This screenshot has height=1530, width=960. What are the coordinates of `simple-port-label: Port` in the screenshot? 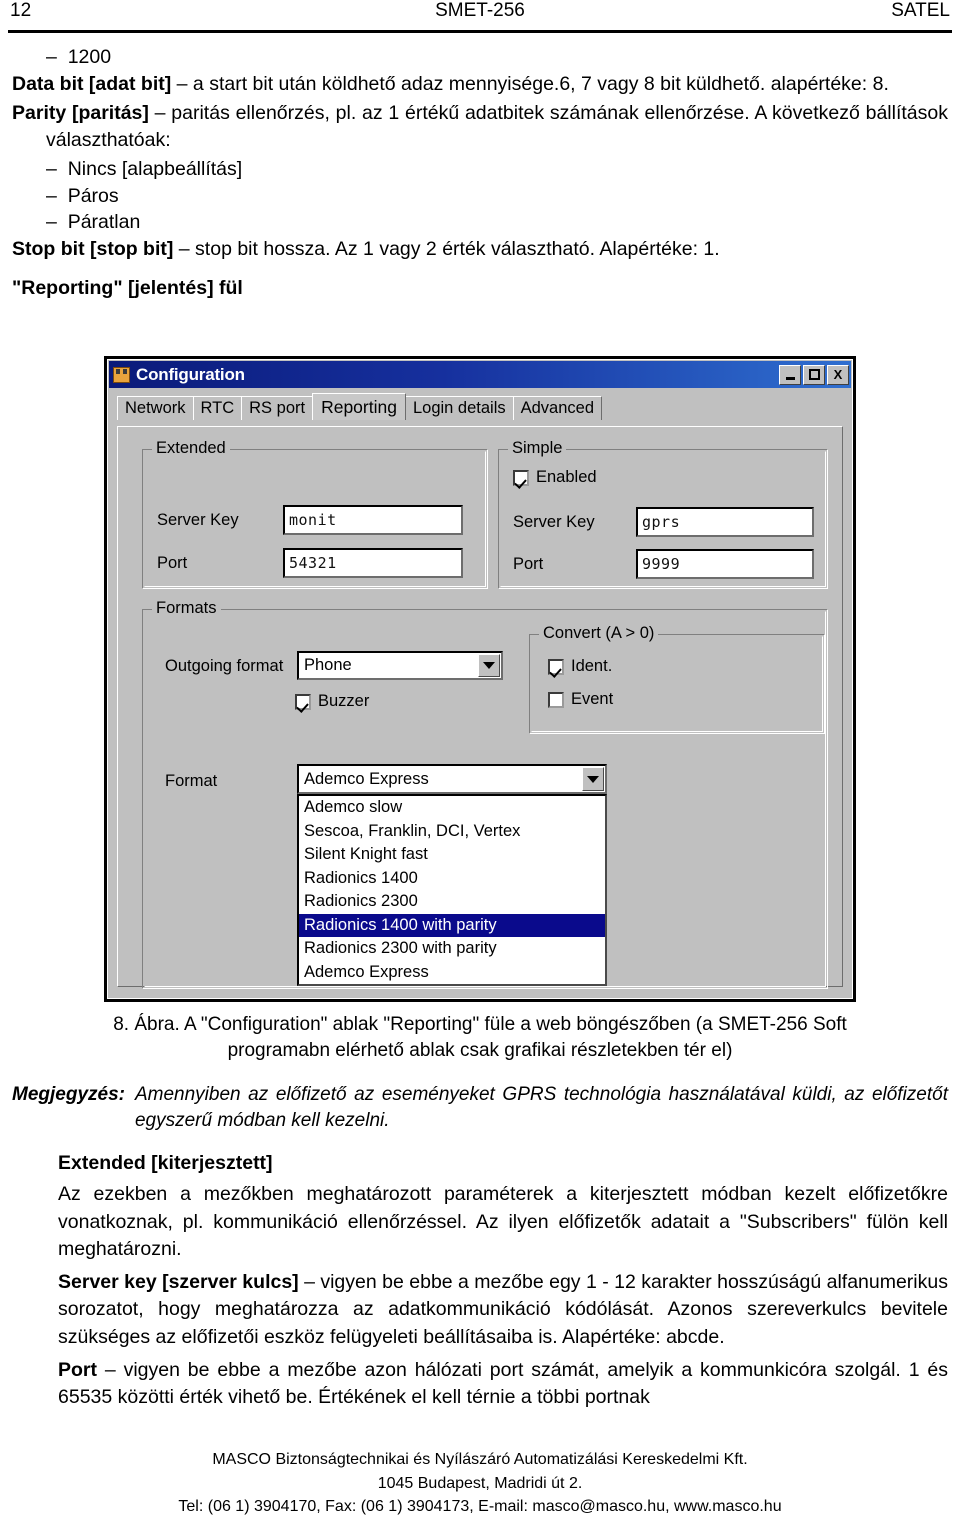 It's located at (528, 564).